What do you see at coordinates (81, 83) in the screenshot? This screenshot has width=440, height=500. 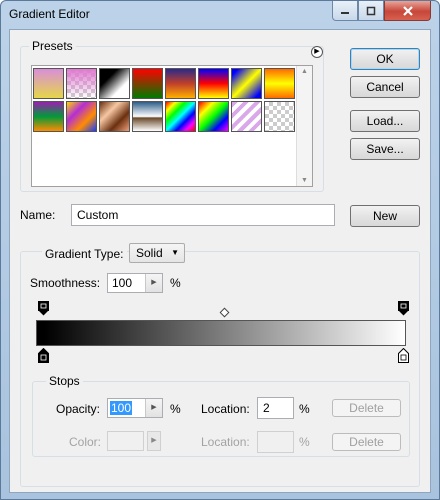 I see `preset-swatch-fg-to-transparent` at bounding box center [81, 83].